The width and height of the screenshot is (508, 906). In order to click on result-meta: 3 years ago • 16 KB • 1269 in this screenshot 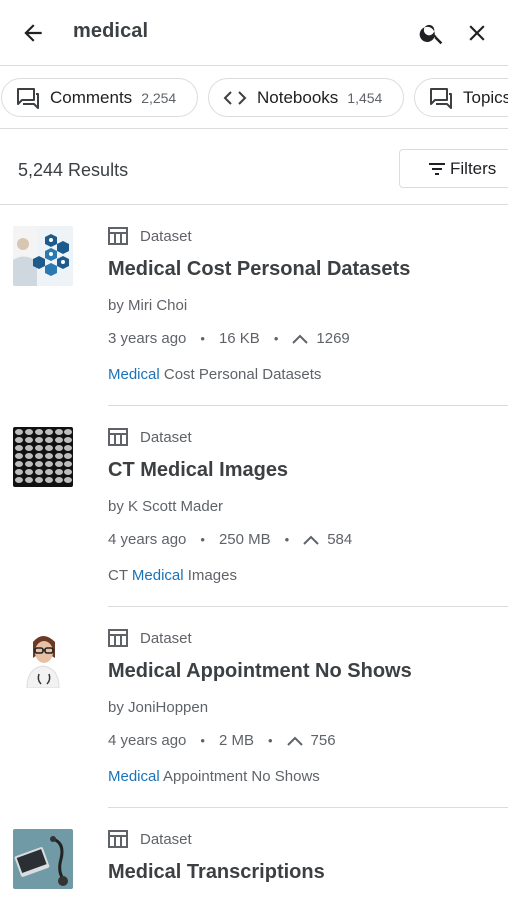, I will do `click(229, 338)`.